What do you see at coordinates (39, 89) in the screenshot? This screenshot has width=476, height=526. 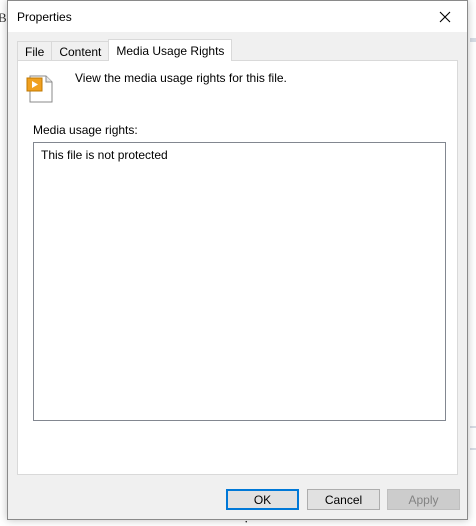 I see `media-file-icon` at bounding box center [39, 89].